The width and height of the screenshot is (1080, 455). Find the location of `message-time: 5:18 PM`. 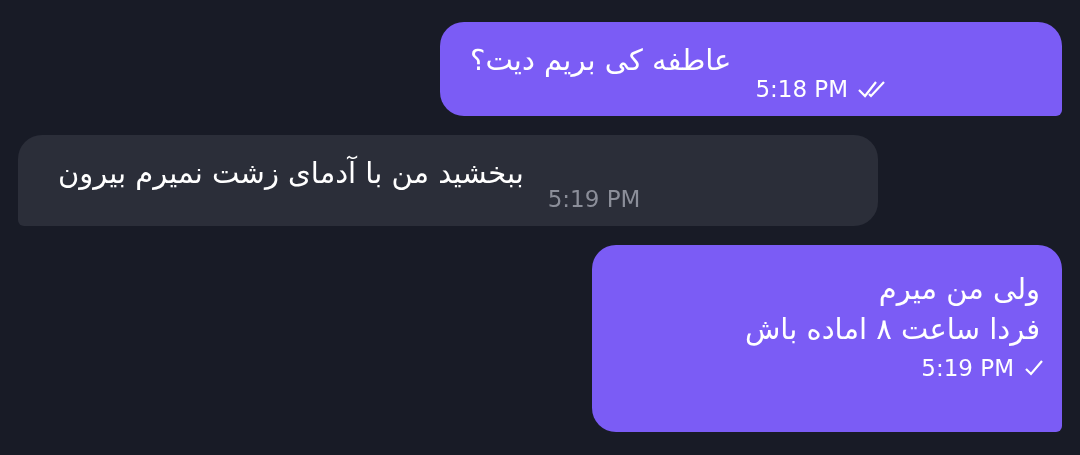

message-time: 5:18 PM is located at coordinates (802, 89).